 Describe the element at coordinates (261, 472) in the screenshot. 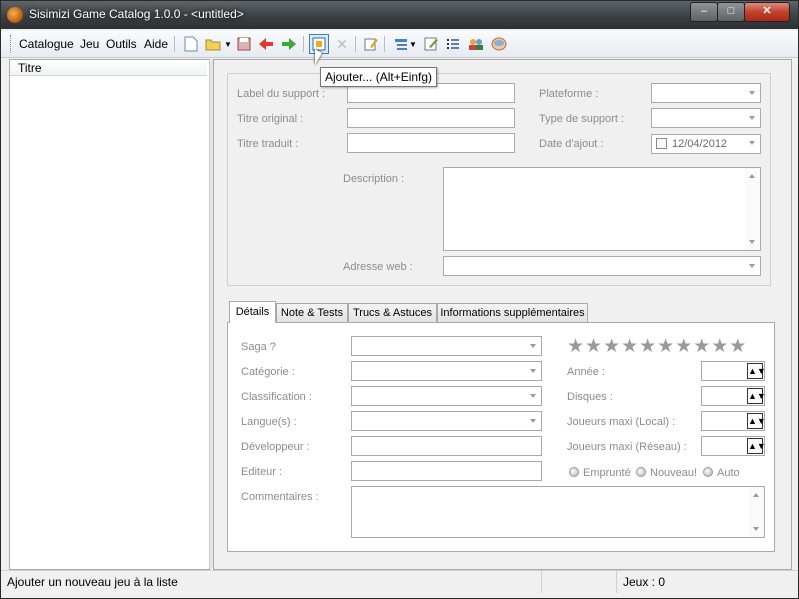

I see `editeur-label: Editeur :` at that location.